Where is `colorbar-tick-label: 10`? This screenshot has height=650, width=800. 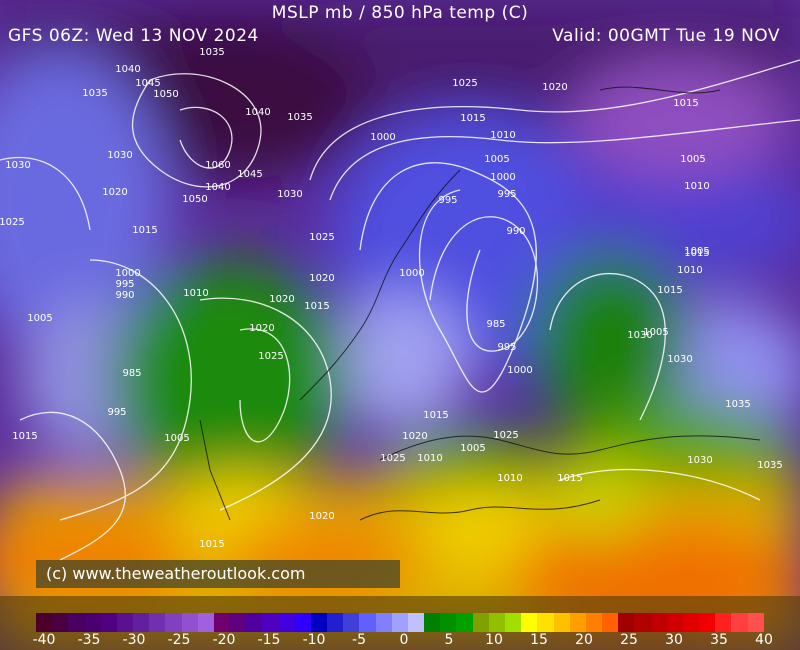 colorbar-tick-label: 10 is located at coordinates (494, 640).